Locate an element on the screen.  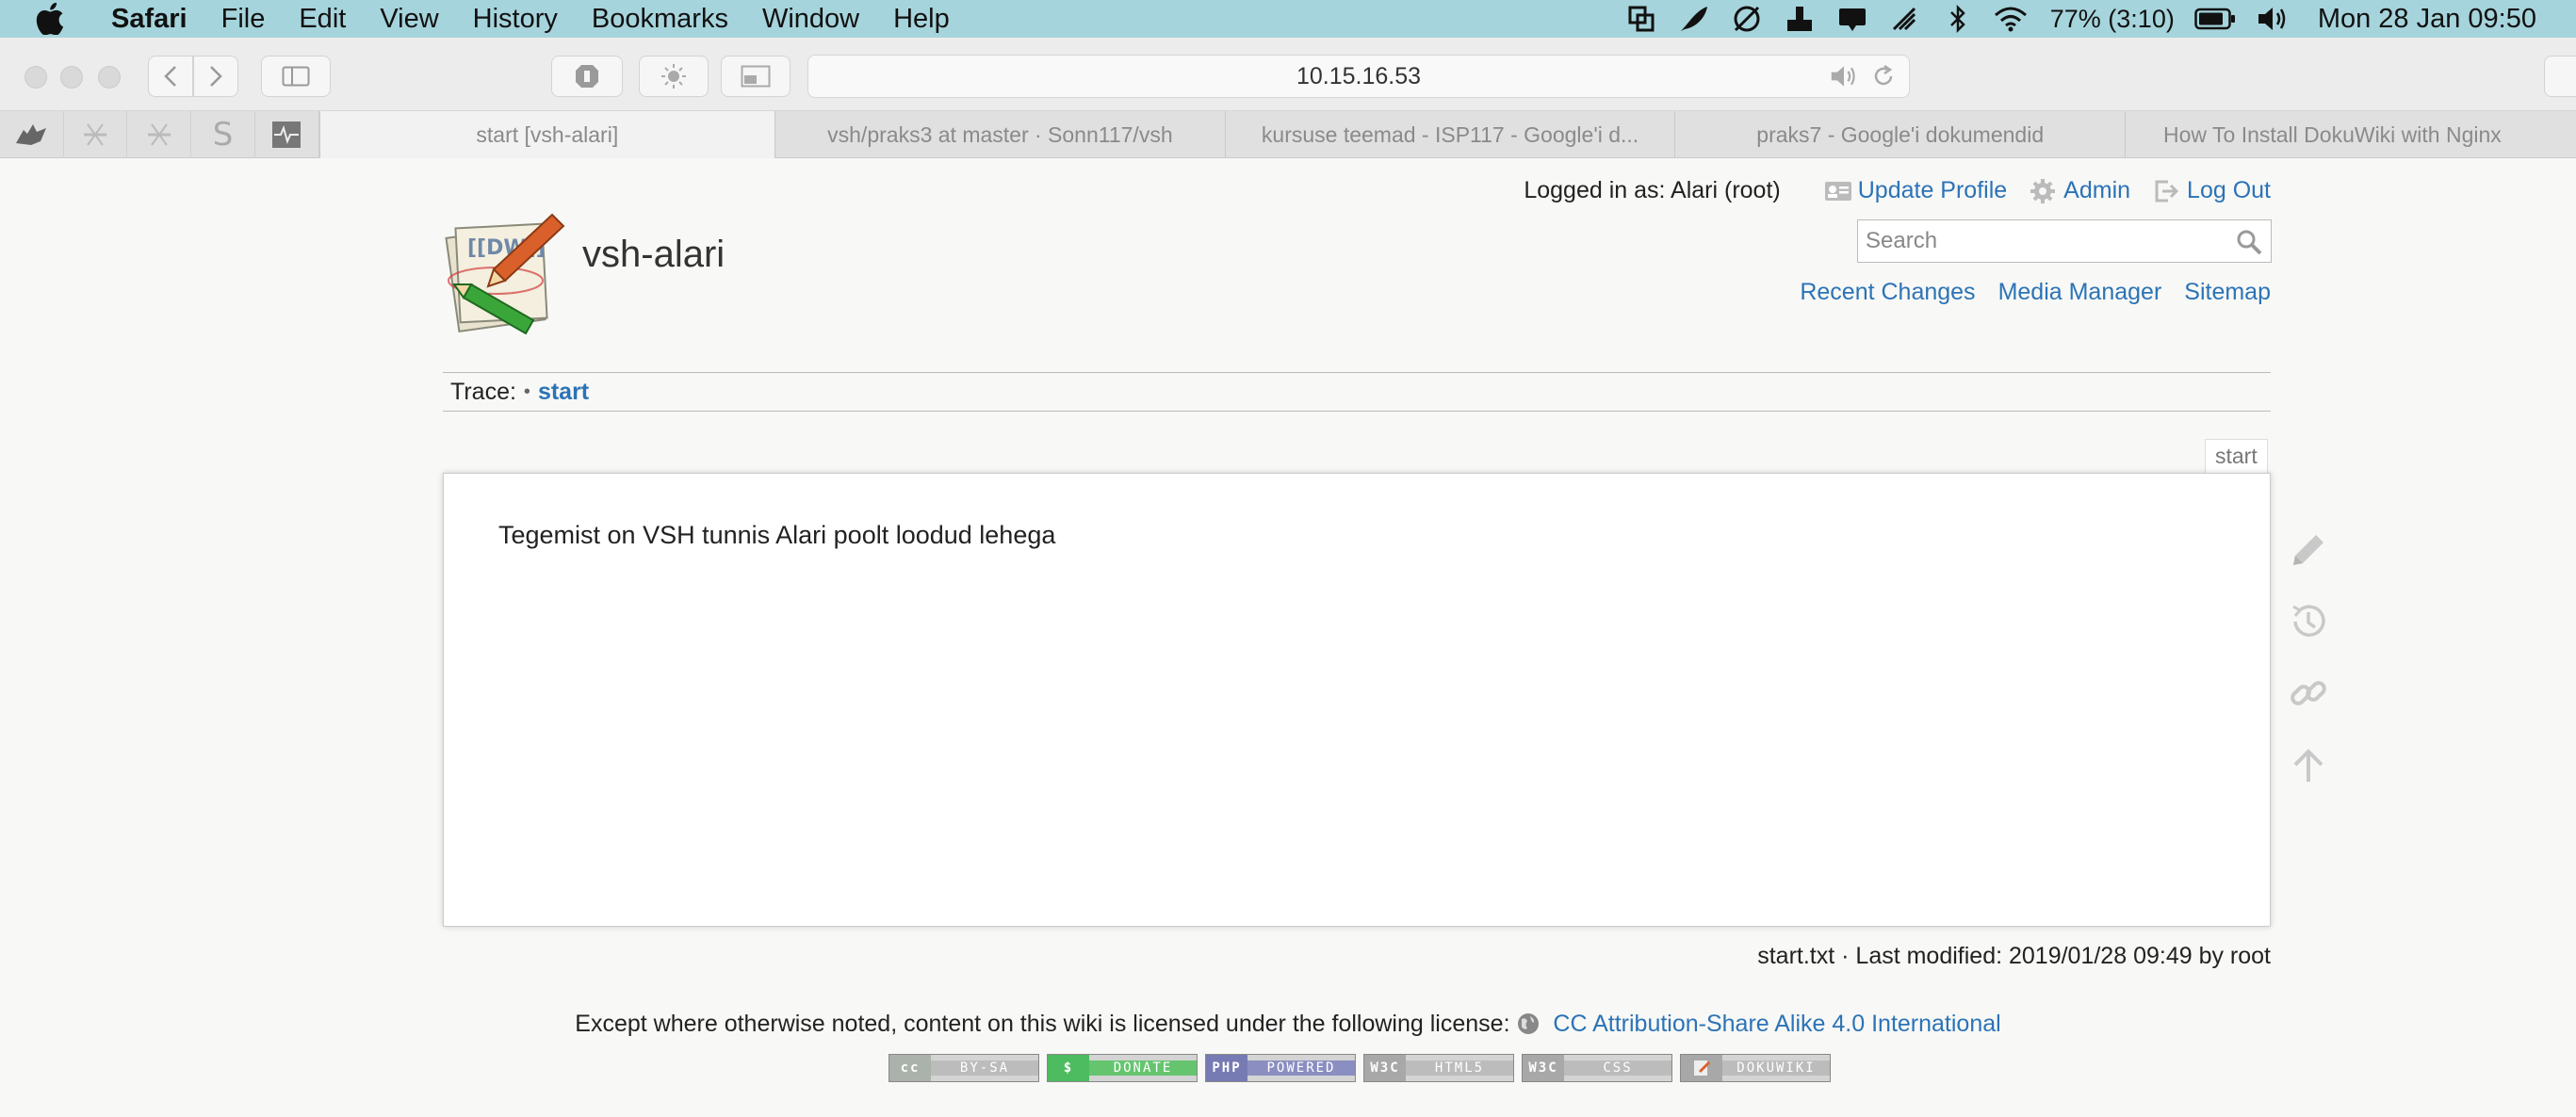
hand-stop-icon is located at coordinates (587, 76).